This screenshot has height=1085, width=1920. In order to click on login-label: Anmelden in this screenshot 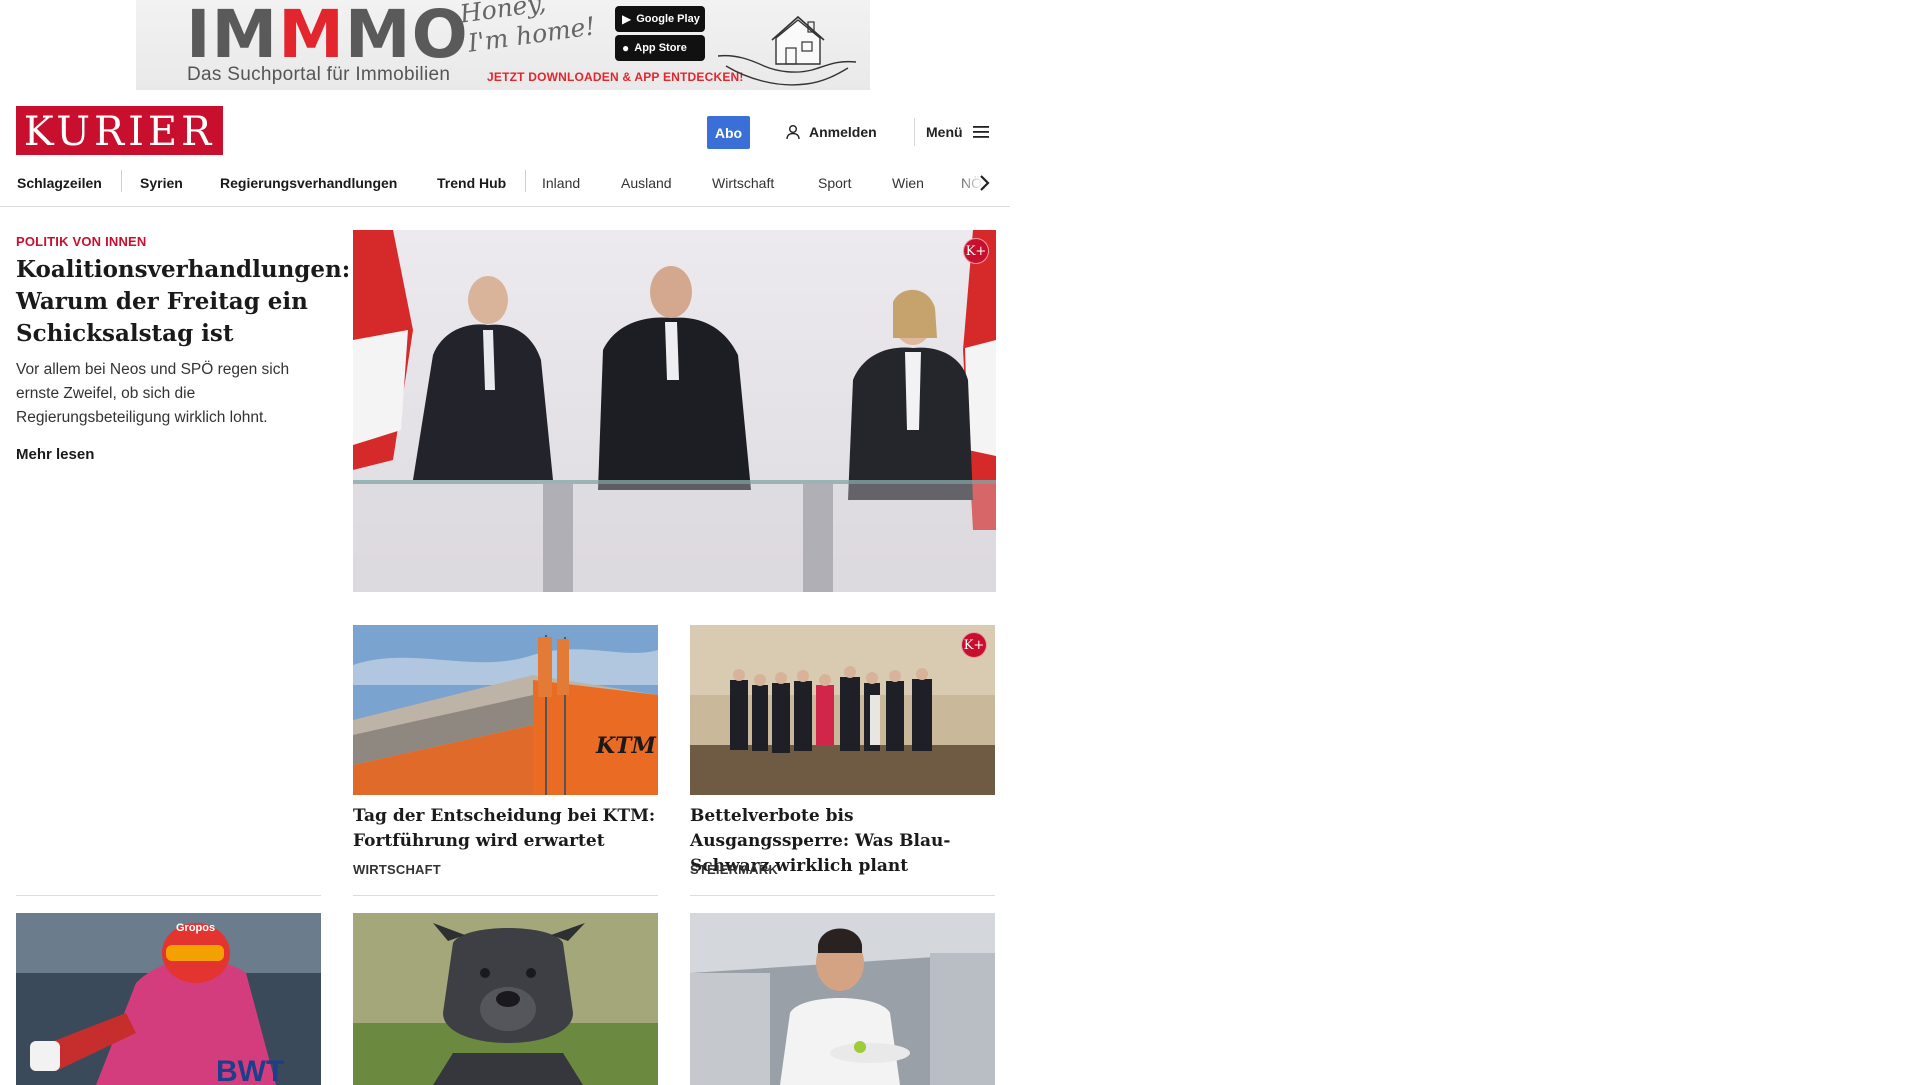, I will do `click(843, 132)`.